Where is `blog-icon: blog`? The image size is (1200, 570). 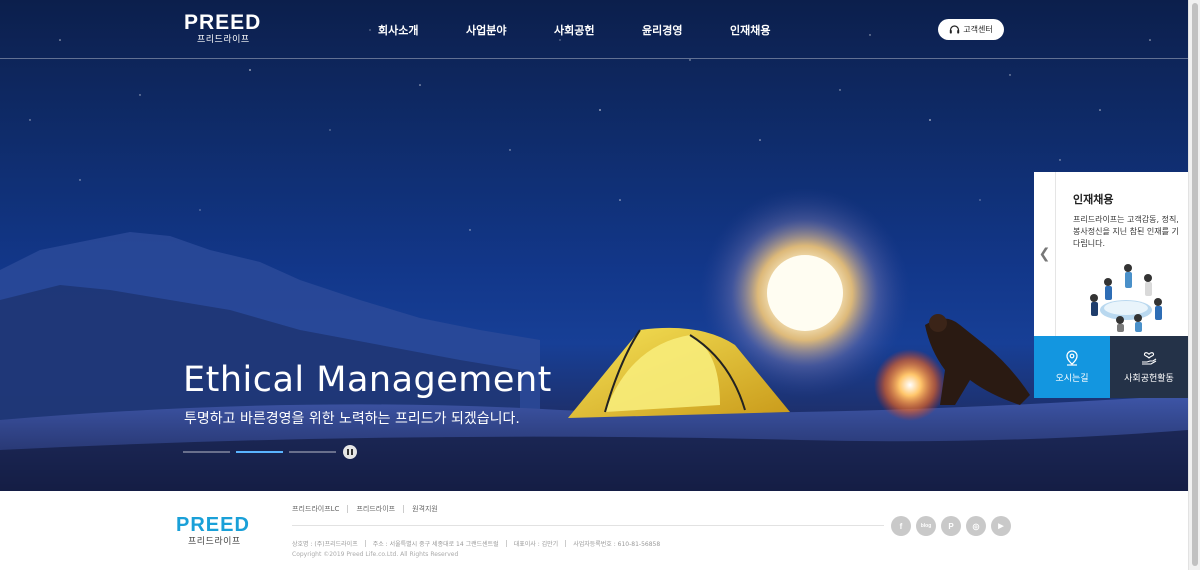 blog-icon: blog is located at coordinates (926, 526).